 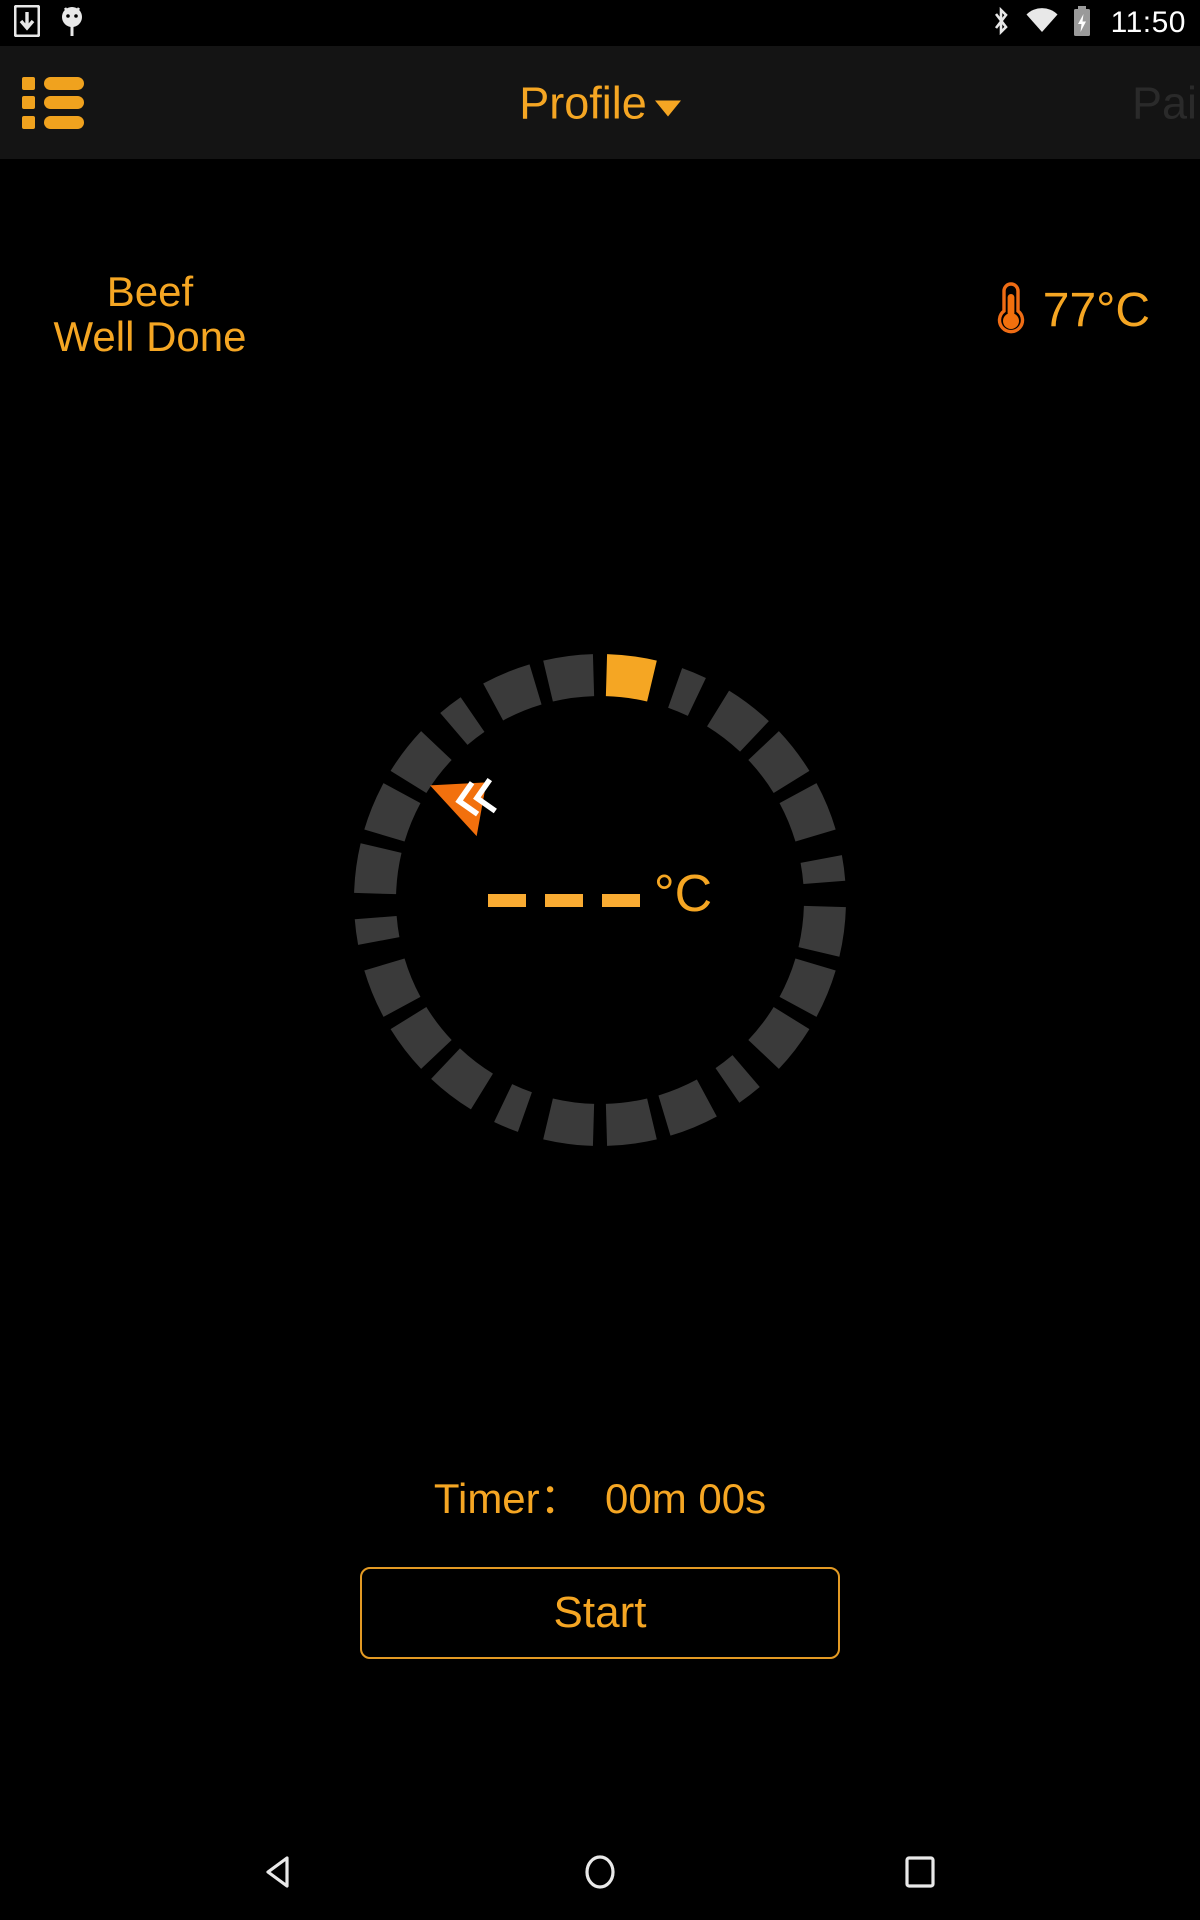 I want to click on status-bar-right-icons: 11:50, so click(x=1088, y=23).